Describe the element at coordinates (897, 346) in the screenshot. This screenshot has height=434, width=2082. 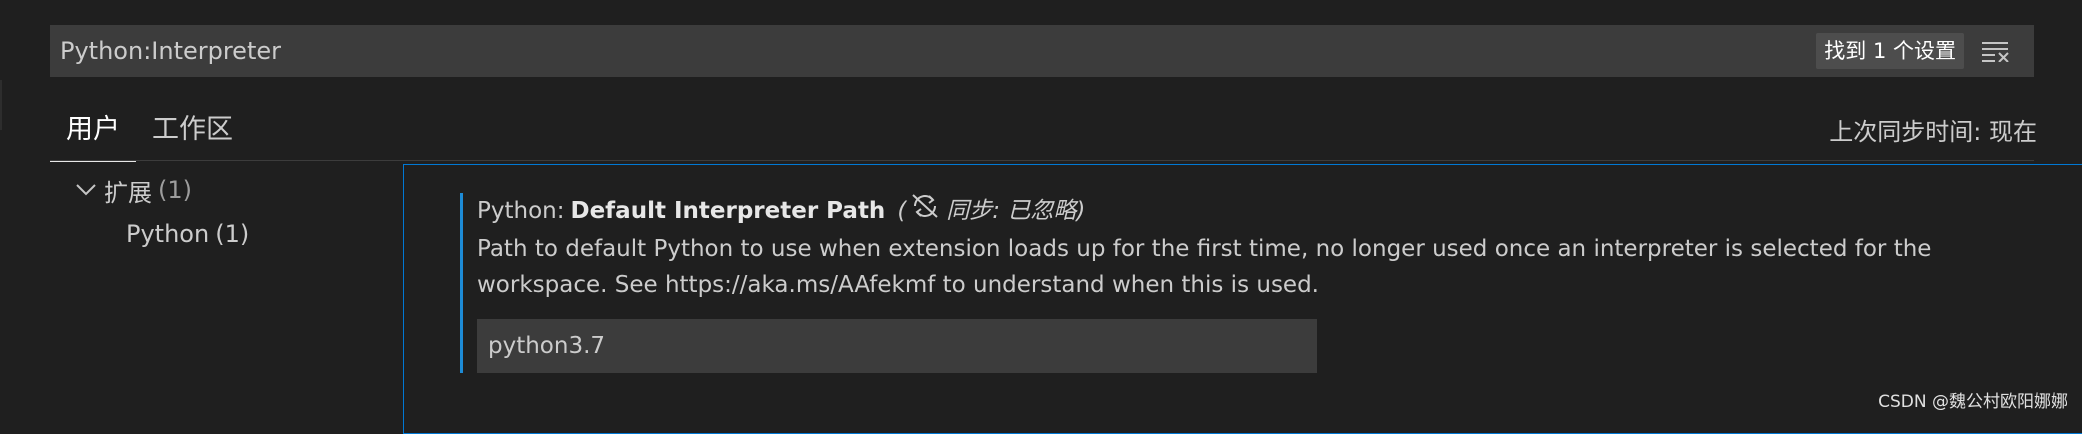
I see `interpreter-path-input` at that location.